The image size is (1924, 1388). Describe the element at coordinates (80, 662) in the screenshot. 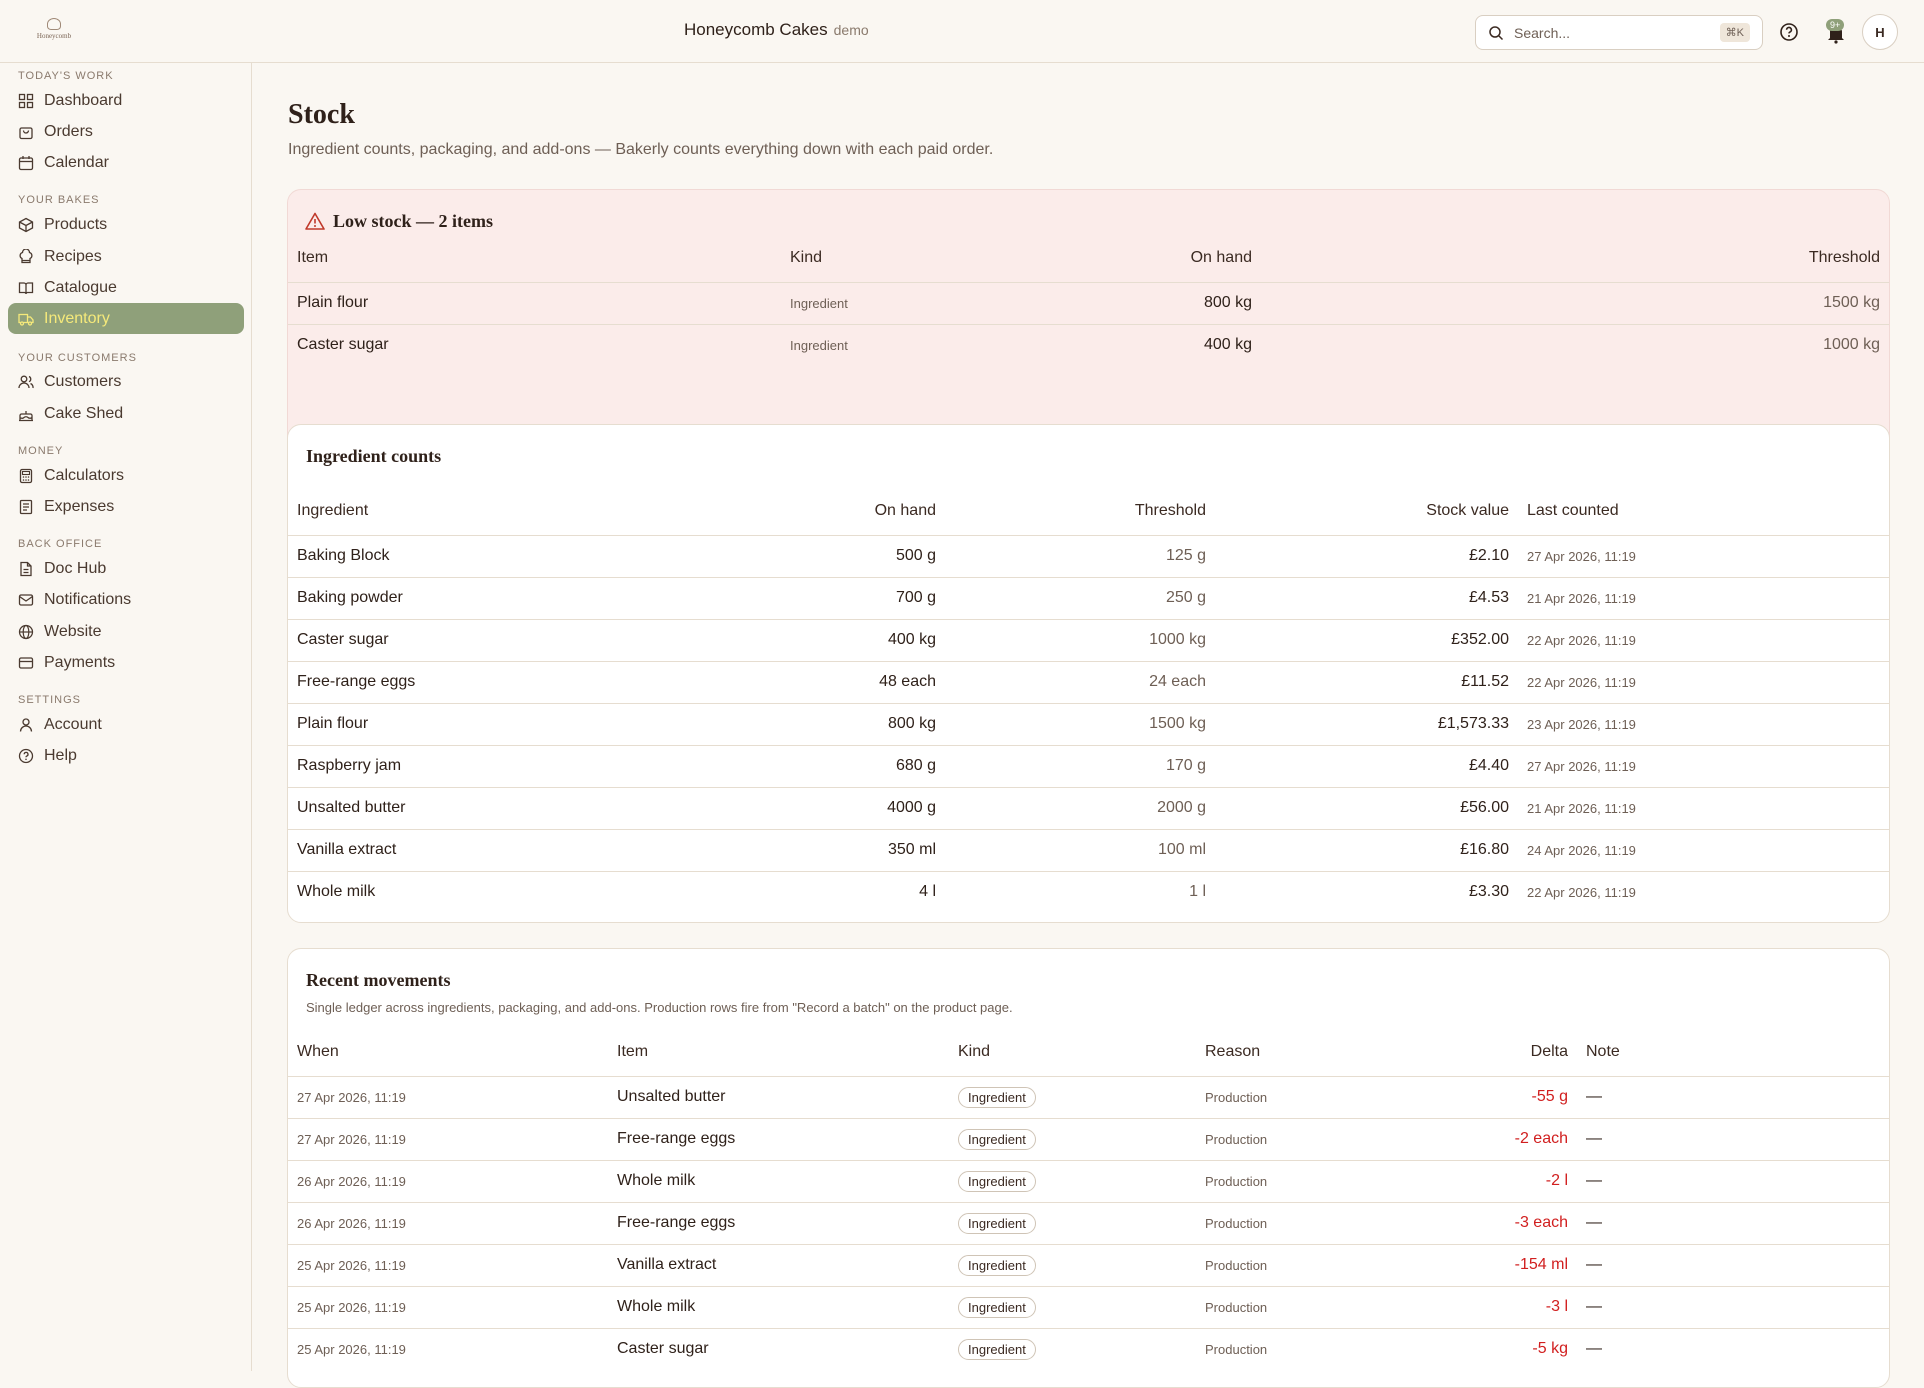

I see `sidebar-item-label: Payments` at that location.